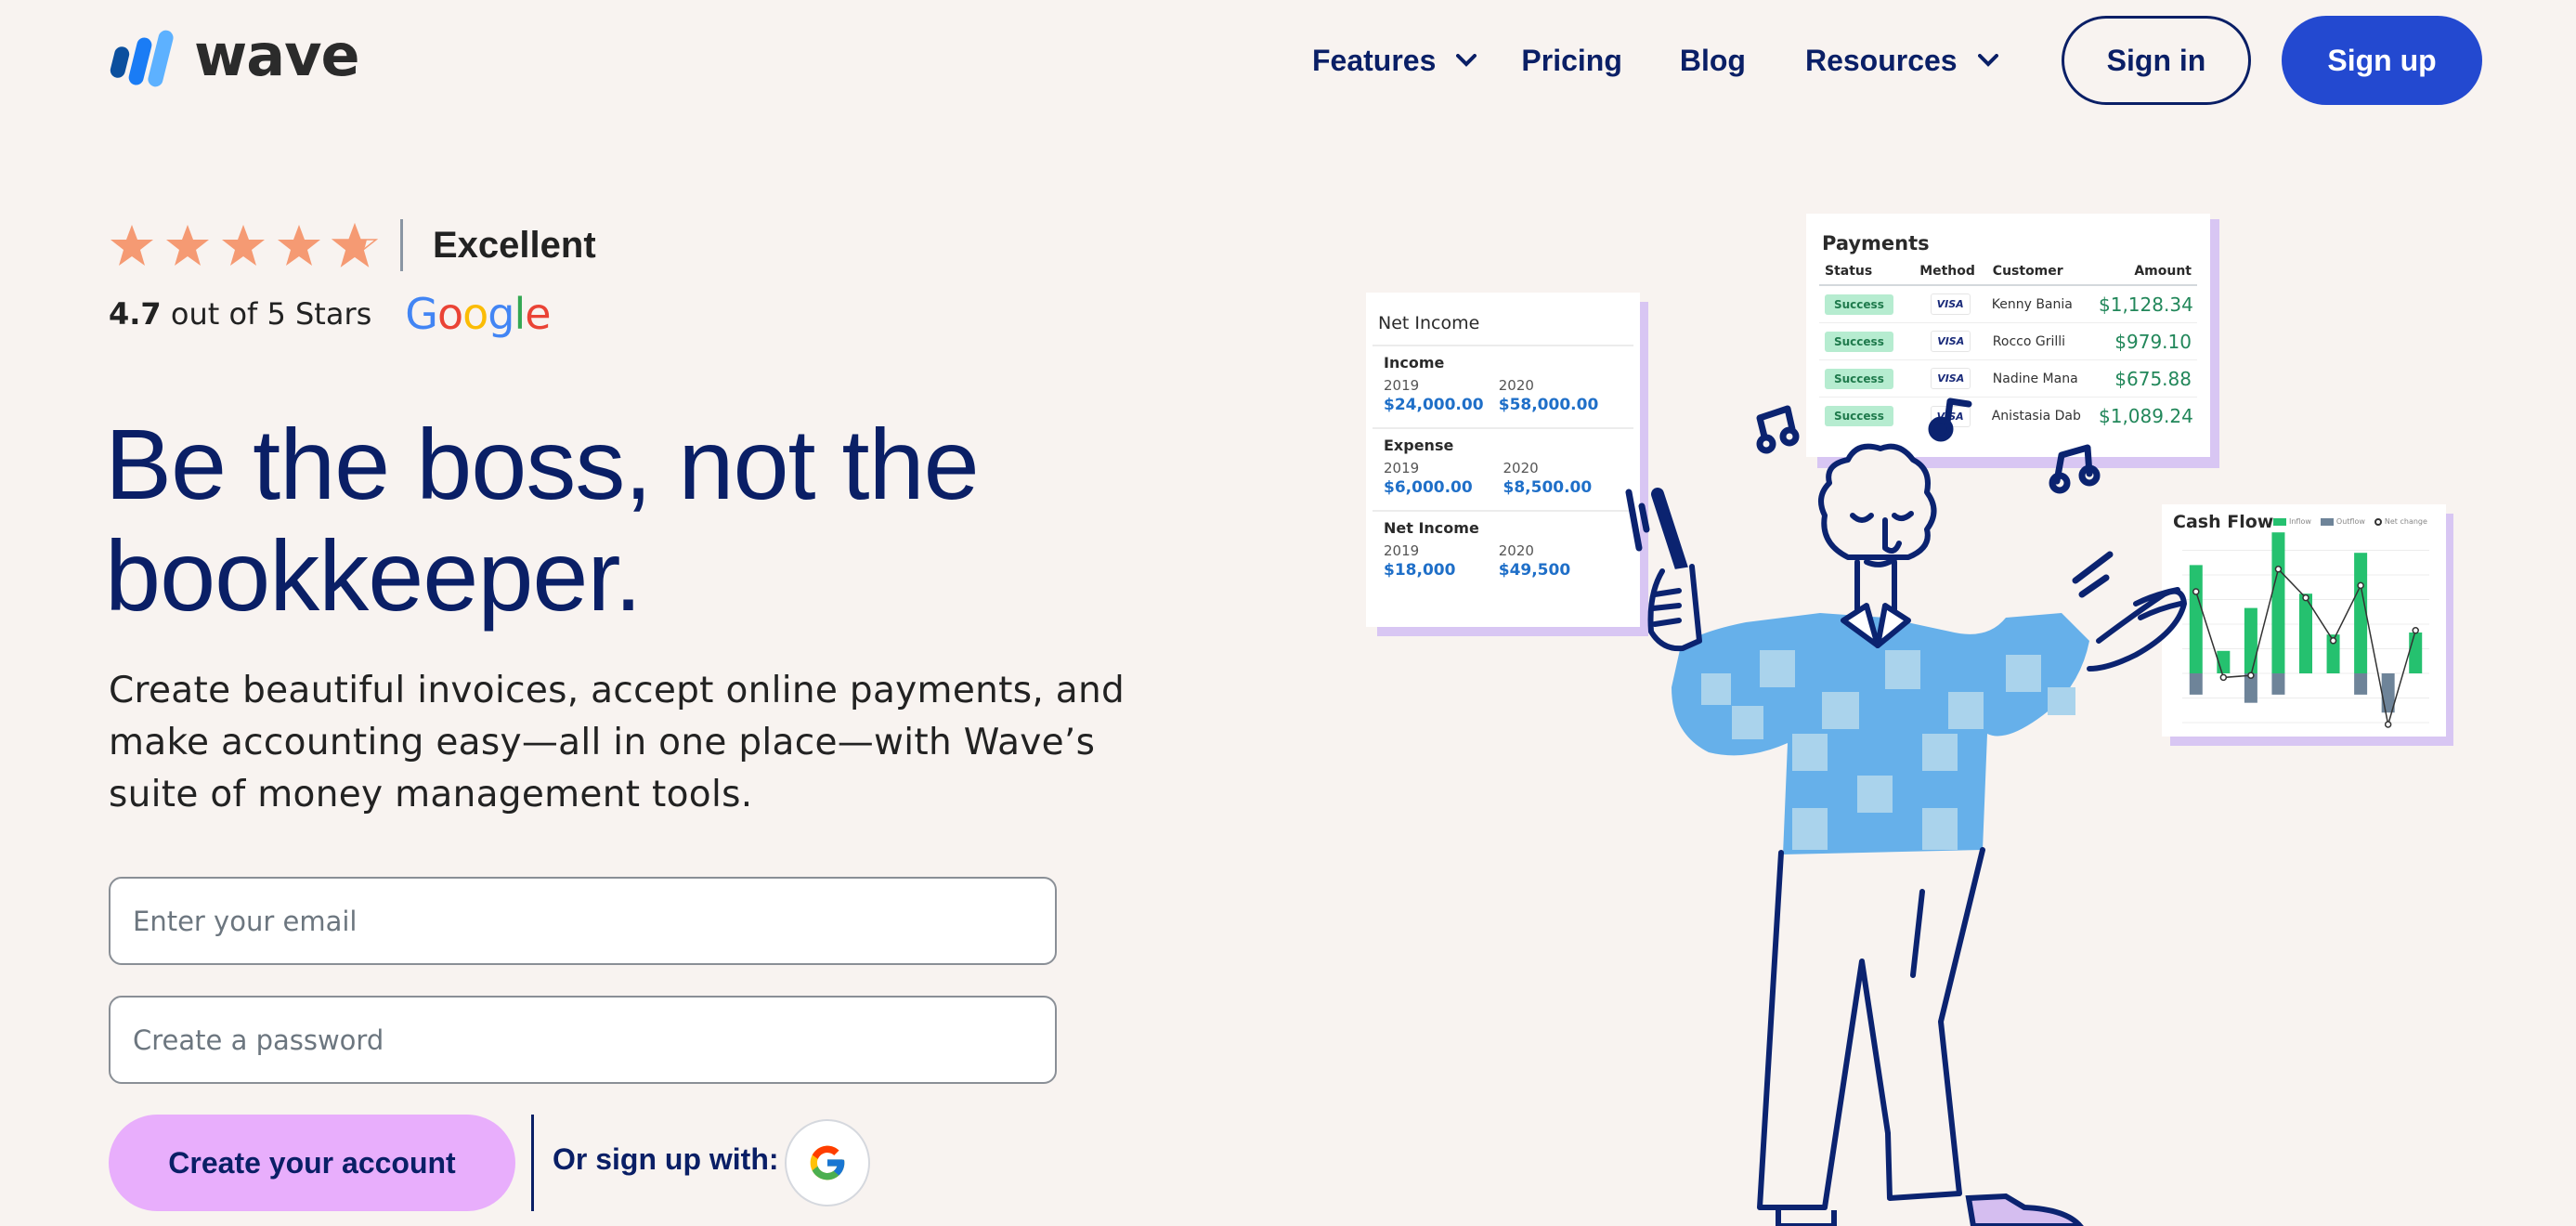 The width and height of the screenshot is (2576, 1226). I want to click on nav-blog-label: Blog, so click(1713, 60).